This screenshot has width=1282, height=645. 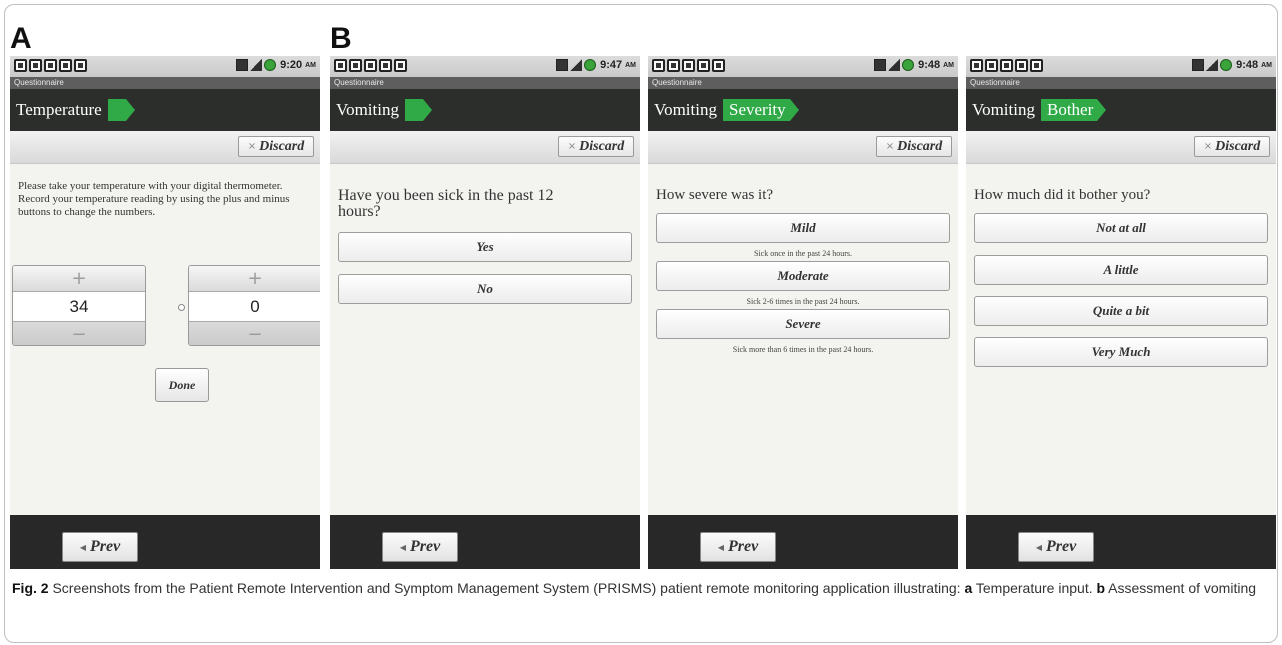 I want to click on stepper-value: 34, so click(x=79, y=306).